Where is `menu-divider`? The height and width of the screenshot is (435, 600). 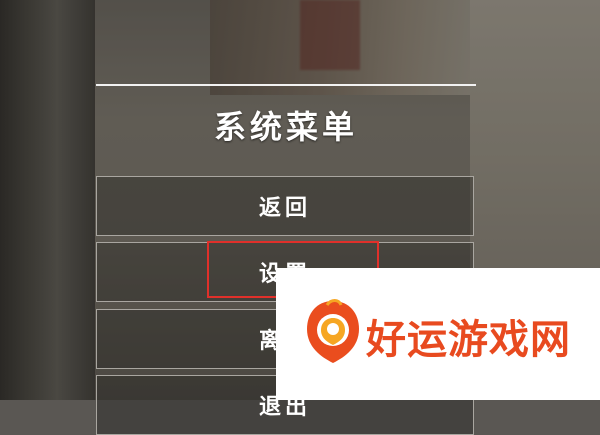
menu-divider is located at coordinates (286, 85).